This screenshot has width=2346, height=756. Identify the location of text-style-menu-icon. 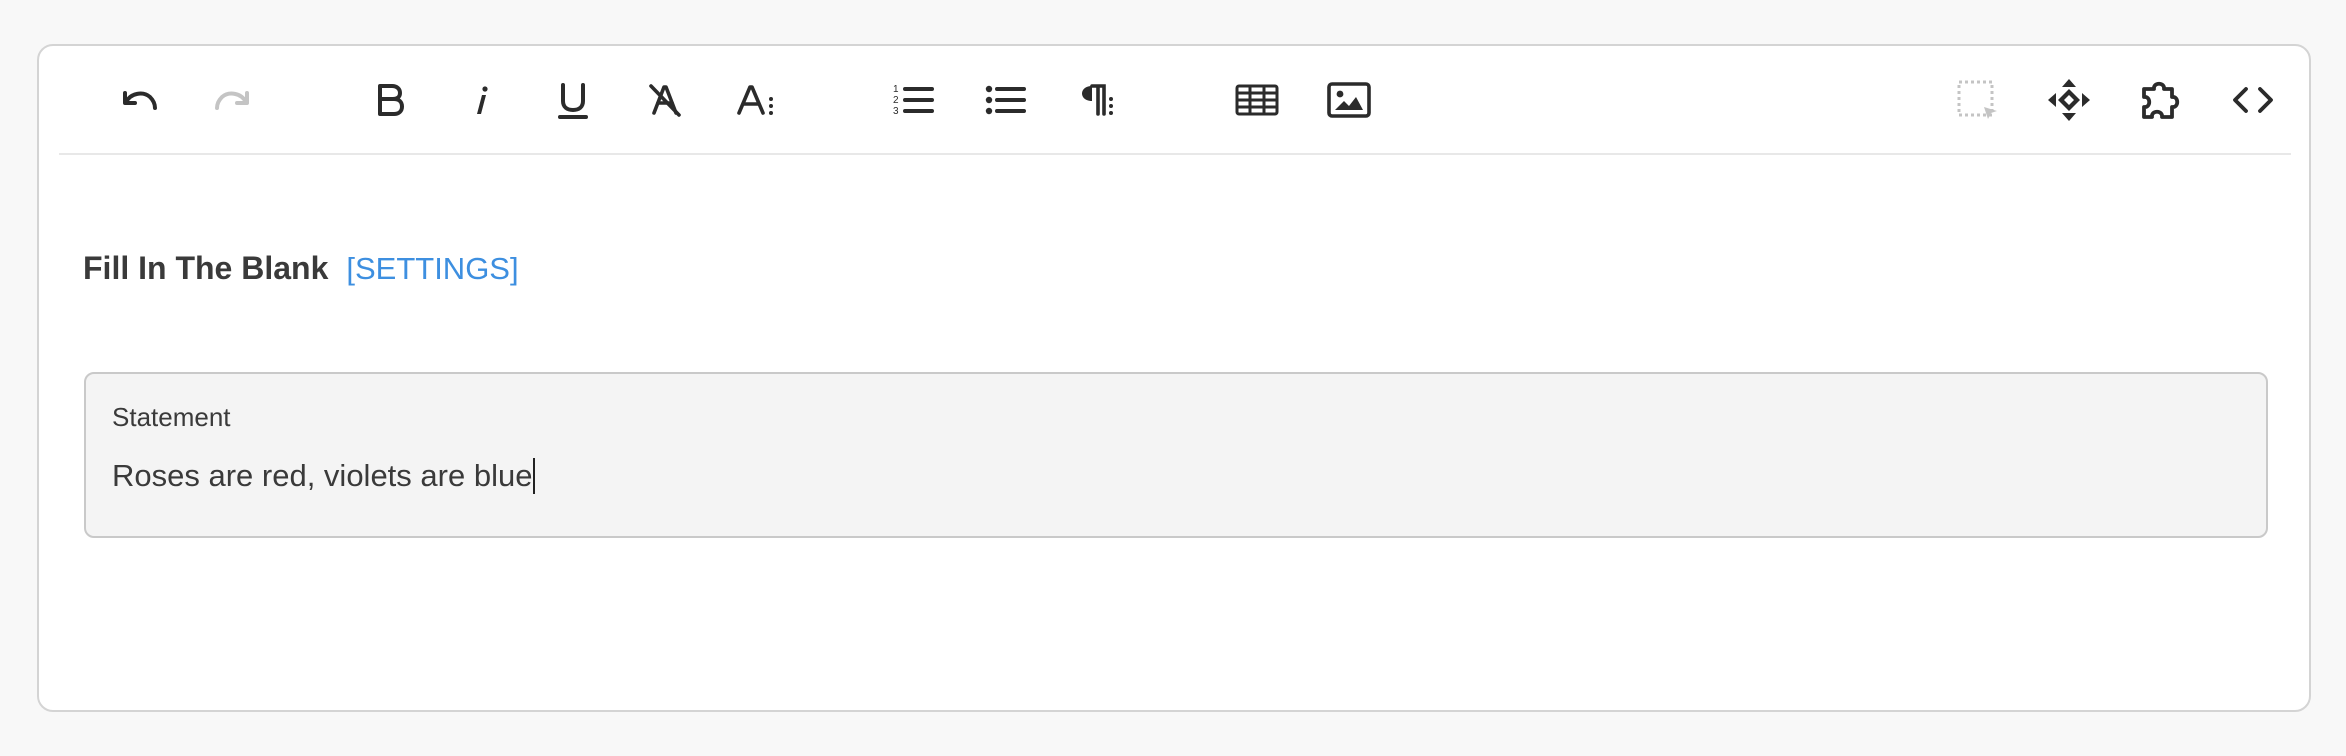
(755, 100).